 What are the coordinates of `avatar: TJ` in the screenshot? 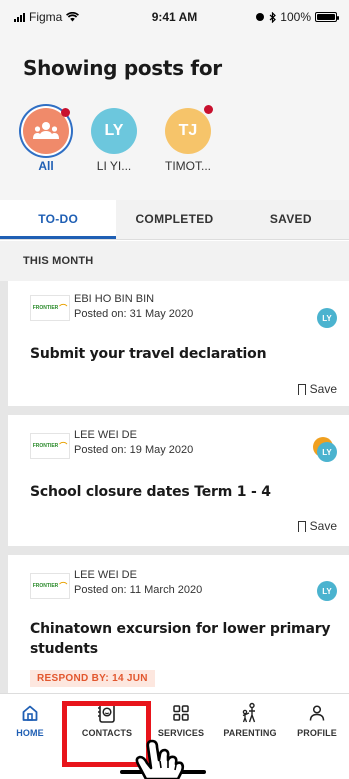 It's located at (189, 129).